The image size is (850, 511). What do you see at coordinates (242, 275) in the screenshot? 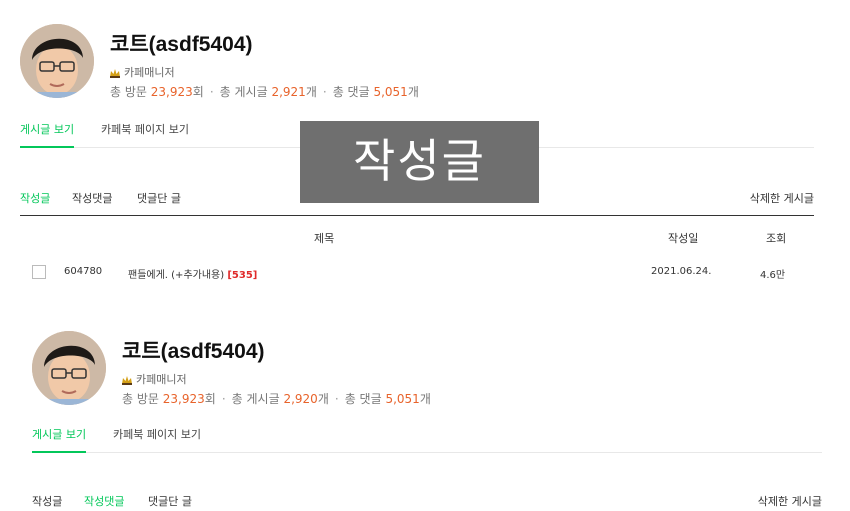
I see `comment-count: [535]` at bounding box center [242, 275].